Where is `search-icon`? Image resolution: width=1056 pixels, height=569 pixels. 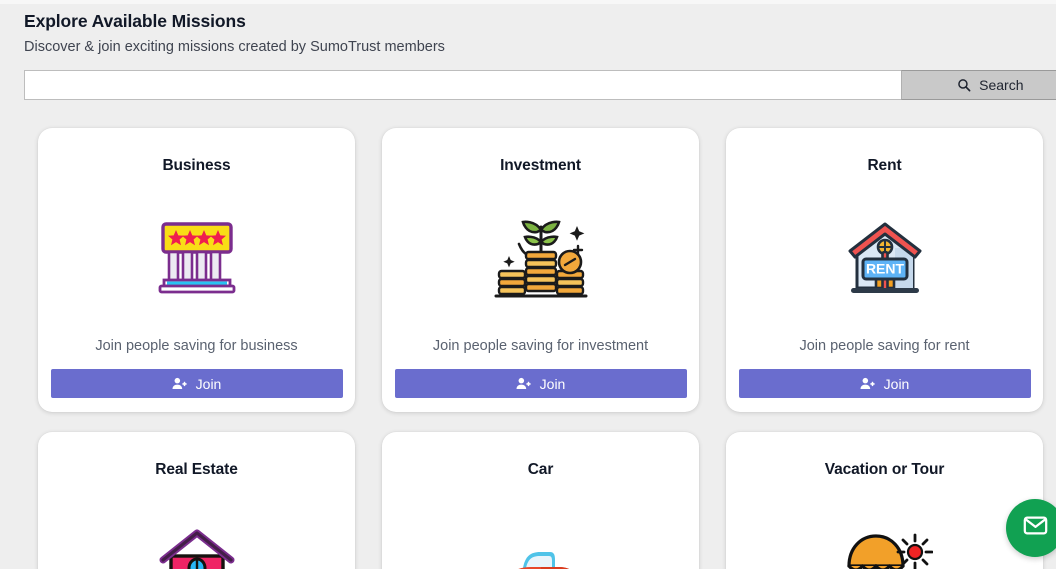 search-icon is located at coordinates (964, 85).